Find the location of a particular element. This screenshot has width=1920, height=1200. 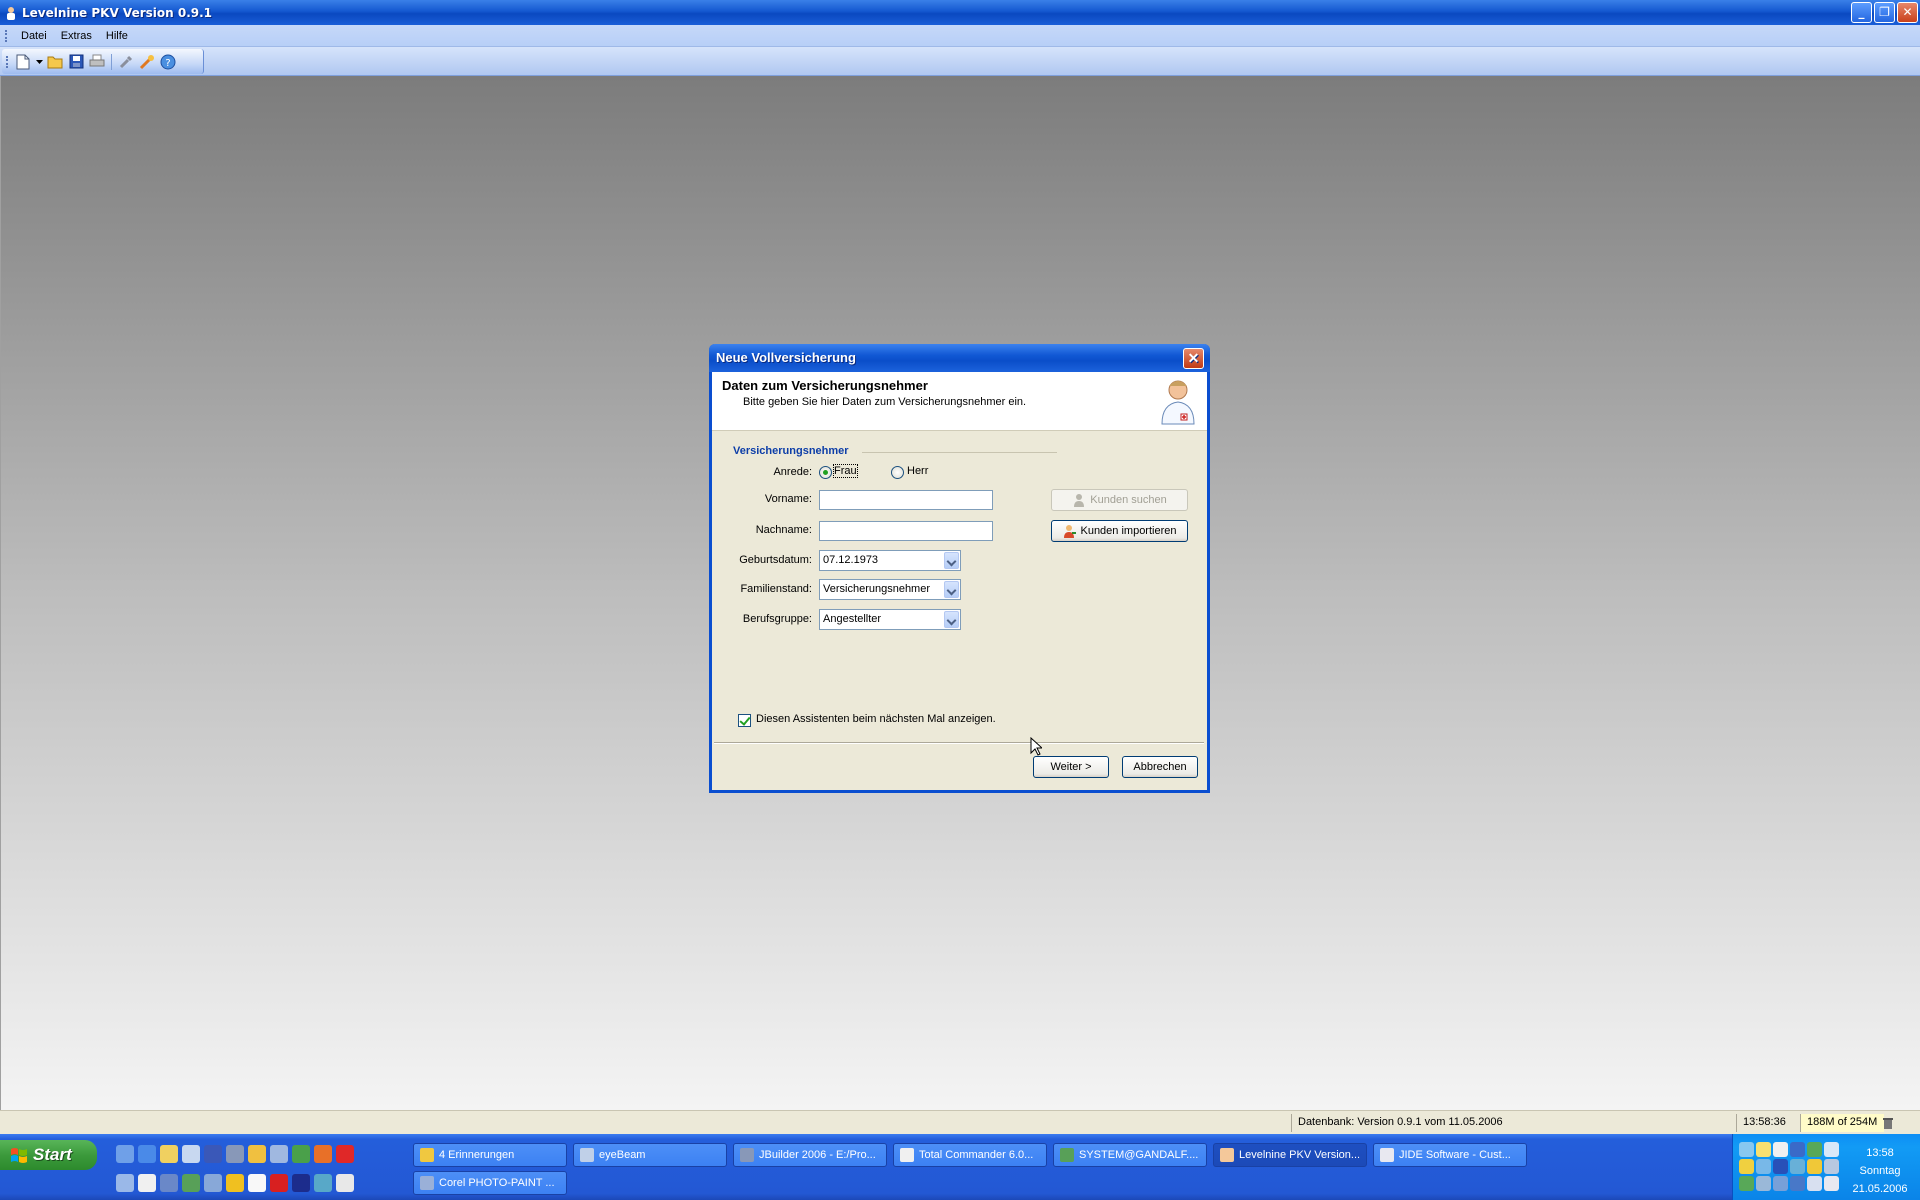

trash-icon is located at coordinates (1888, 1123).